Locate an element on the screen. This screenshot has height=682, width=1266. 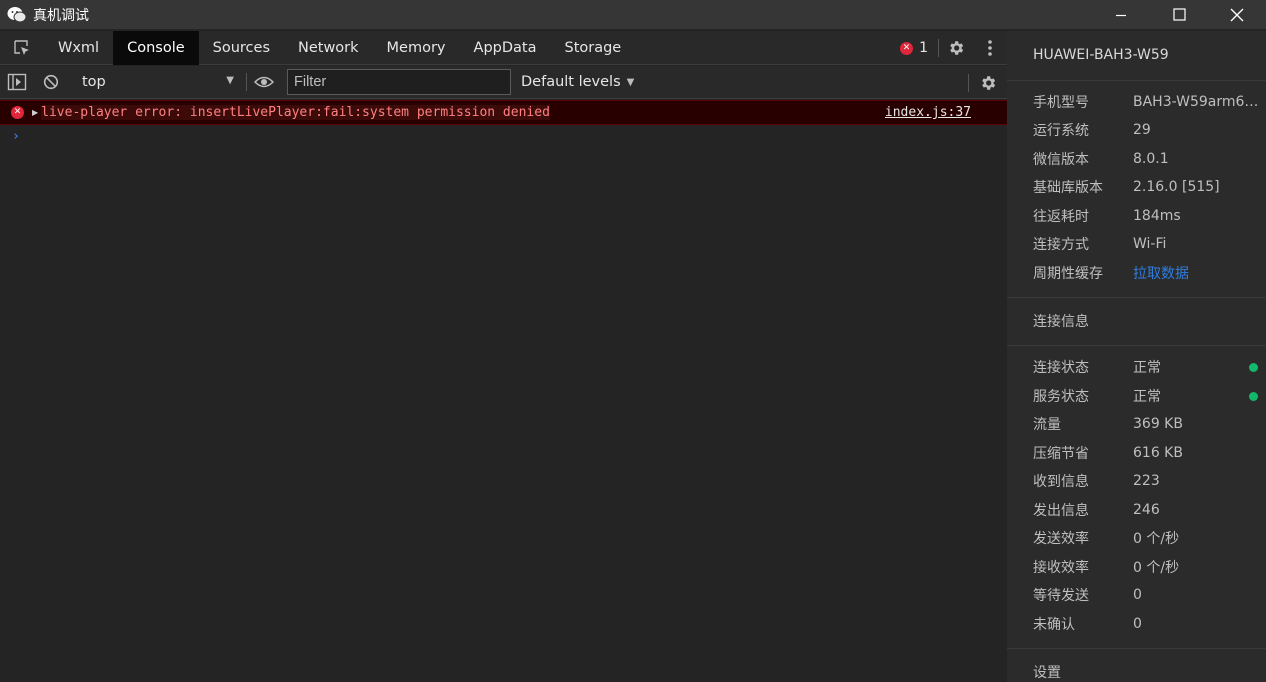
error-count: 1 is located at coordinates (923, 48).